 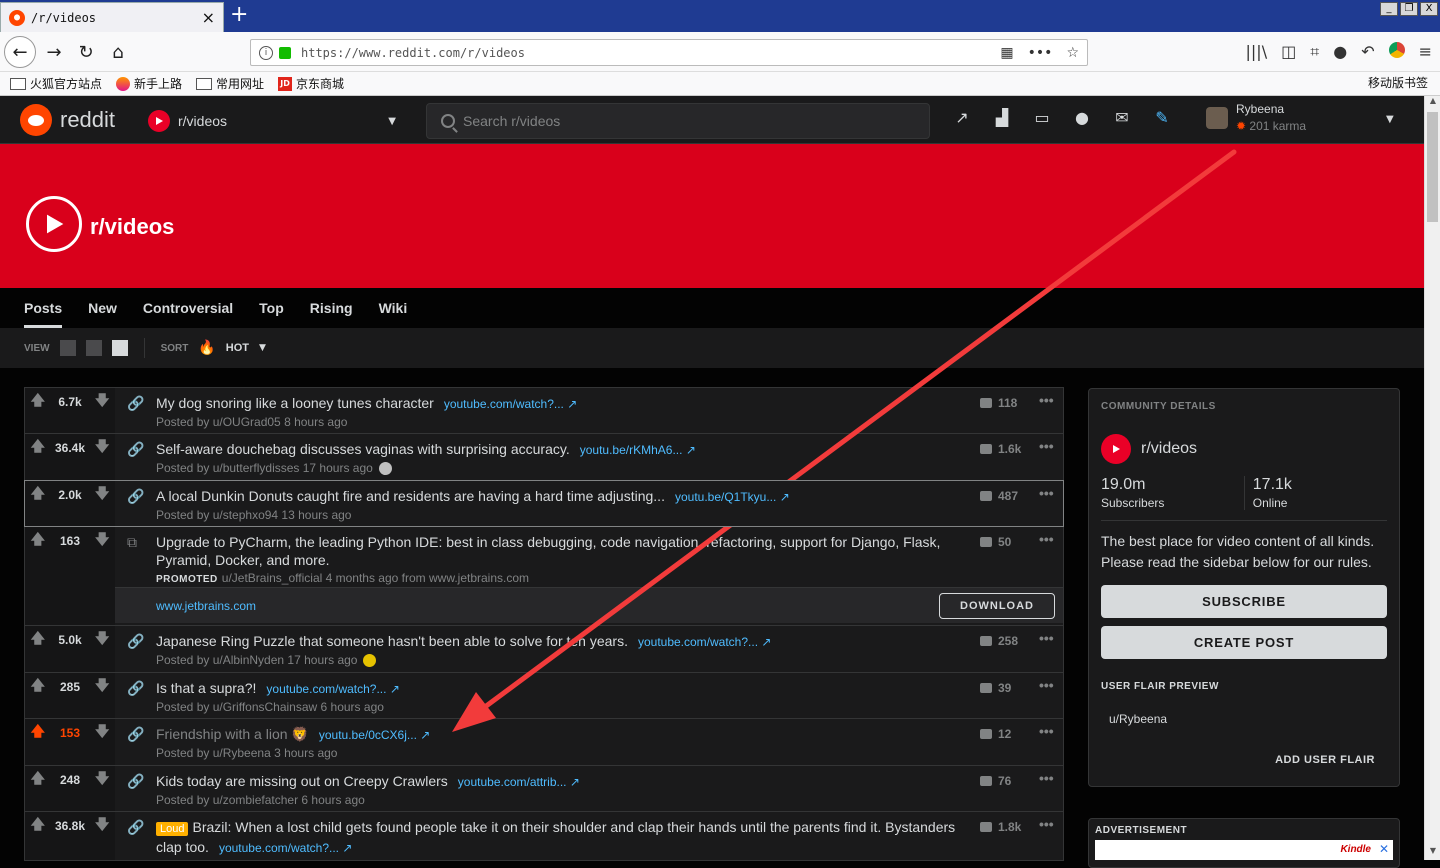 What do you see at coordinates (67, 348) in the screenshot?
I see `card-view-icon` at bounding box center [67, 348].